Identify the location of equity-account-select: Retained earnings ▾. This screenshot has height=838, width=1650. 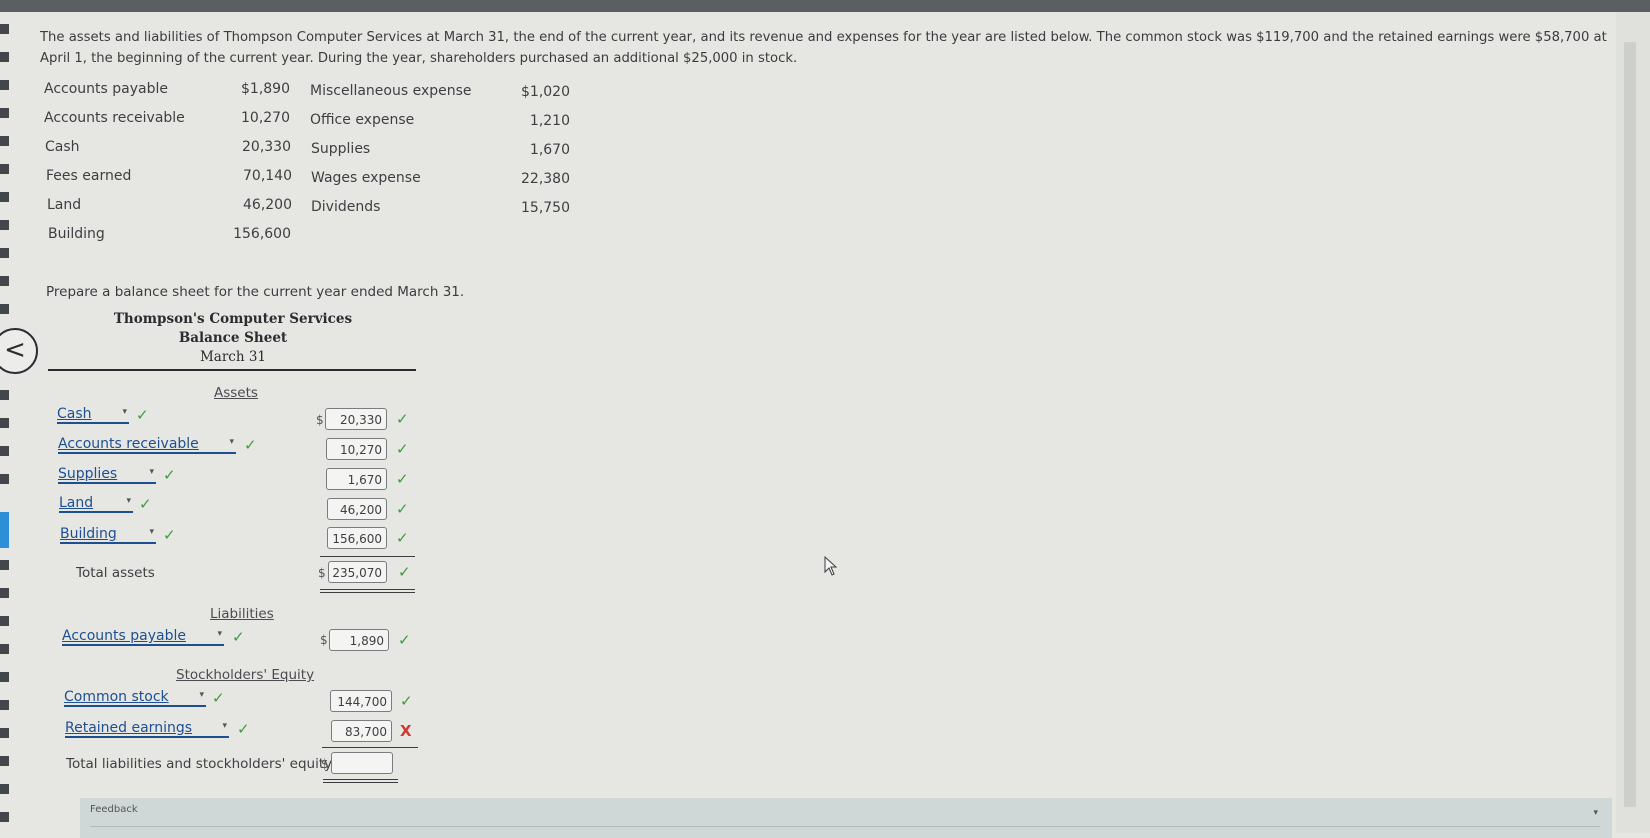
(147, 729).